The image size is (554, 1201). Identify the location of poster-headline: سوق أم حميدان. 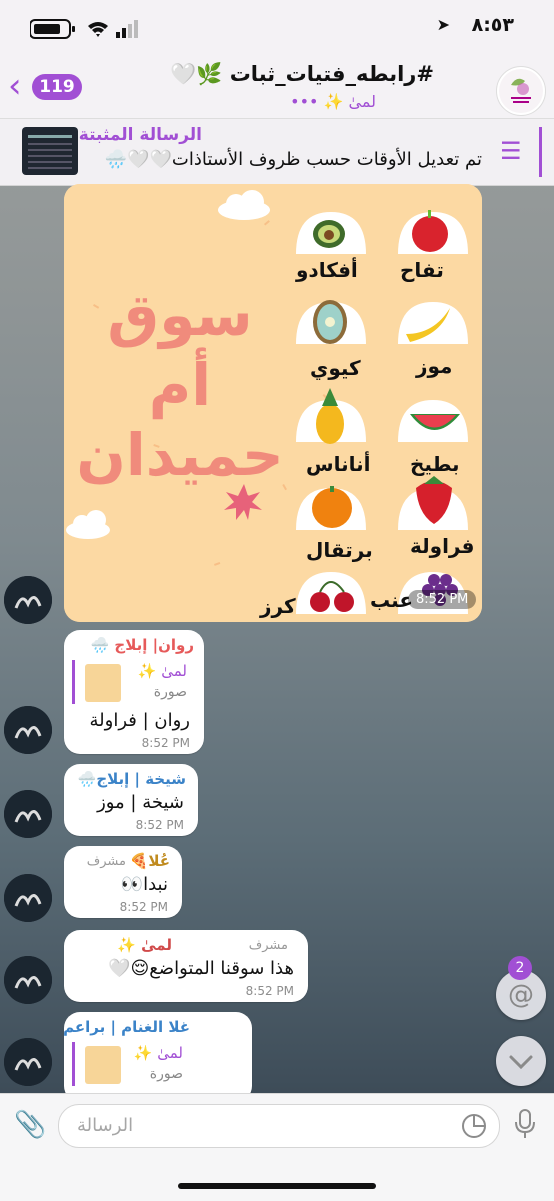
(180, 385).